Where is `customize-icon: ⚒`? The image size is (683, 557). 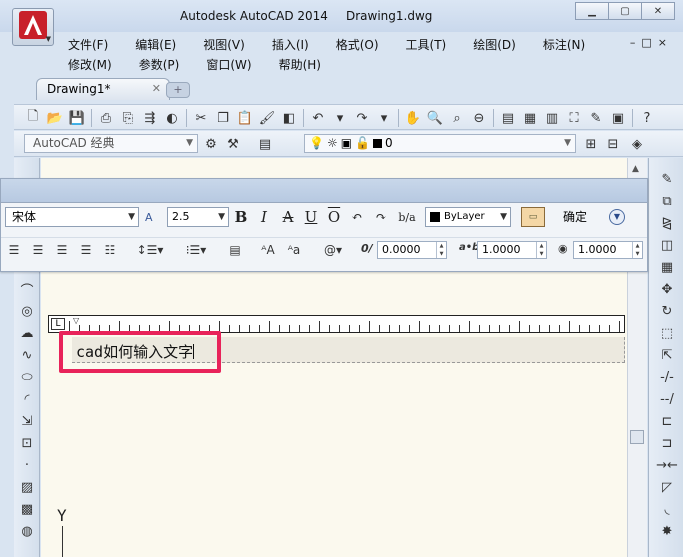 customize-icon: ⚒ is located at coordinates (233, 144).